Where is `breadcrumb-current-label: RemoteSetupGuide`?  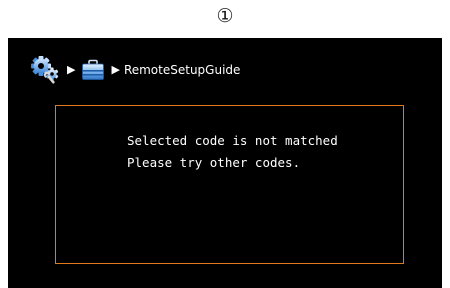 breadcrumb-current-label: RemoteSetupGuide is located at coordinates (182, 70).